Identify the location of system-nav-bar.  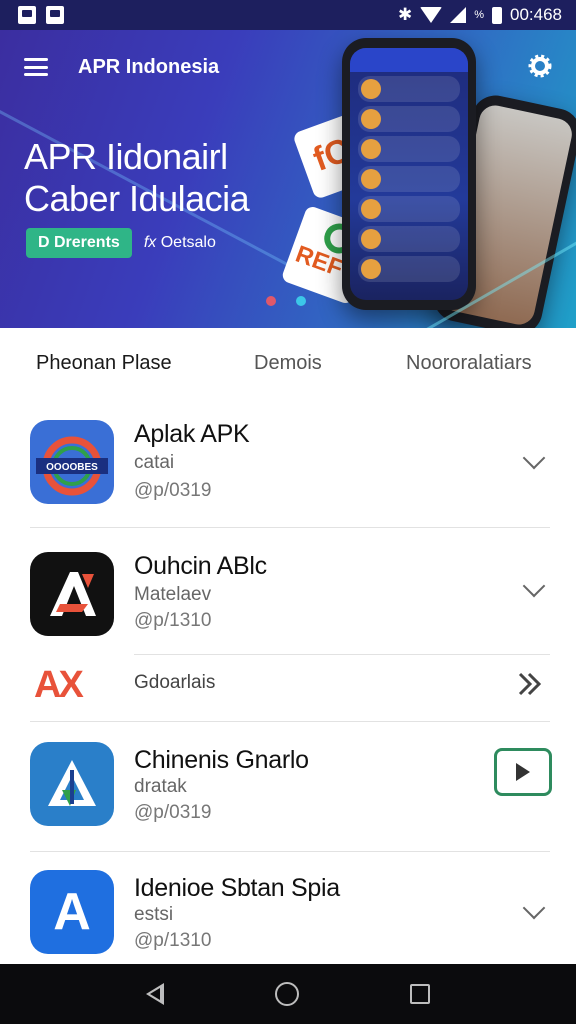
(288, 994).